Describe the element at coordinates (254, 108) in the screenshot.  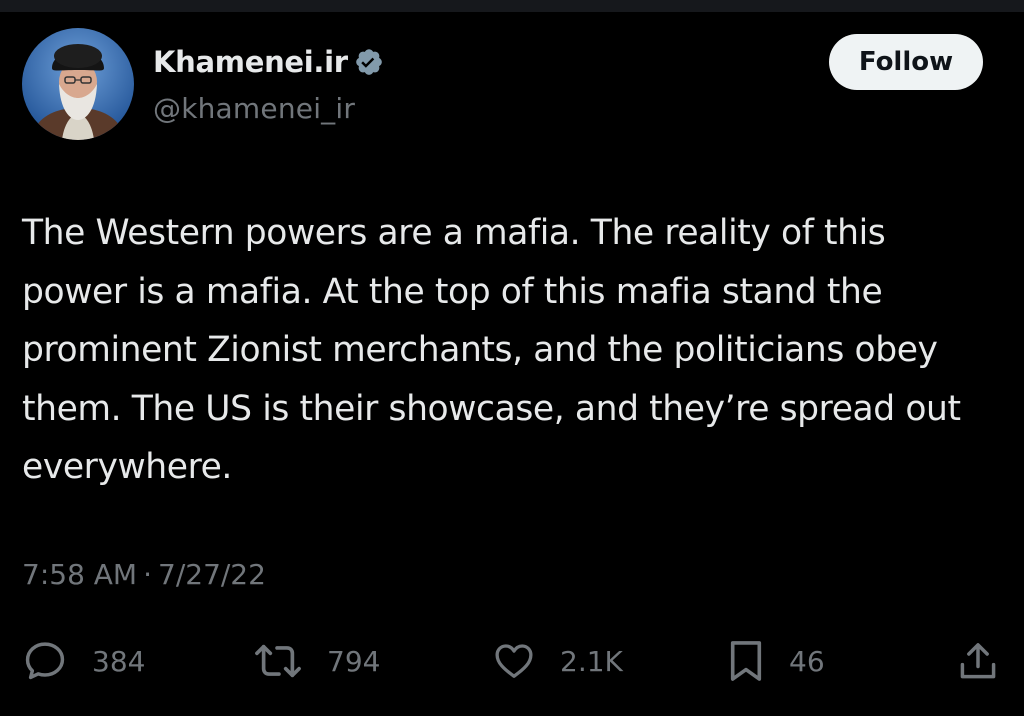
I see `author-handle: @khamenei_ir` at that location.